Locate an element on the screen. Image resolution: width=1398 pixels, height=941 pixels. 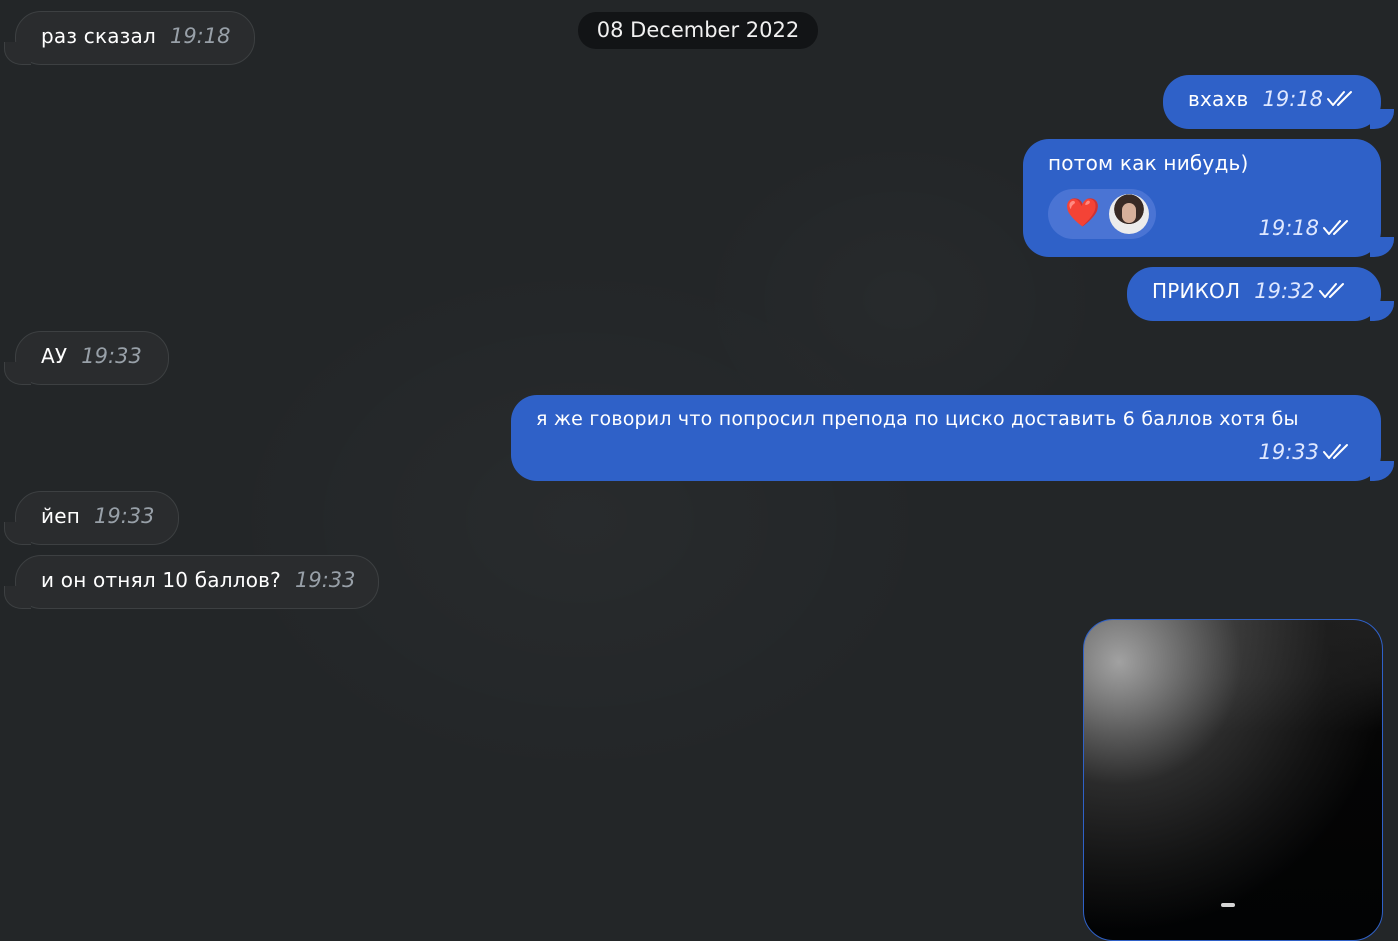
message-content: АУ 19:33 is located at coordinates (91, 356).